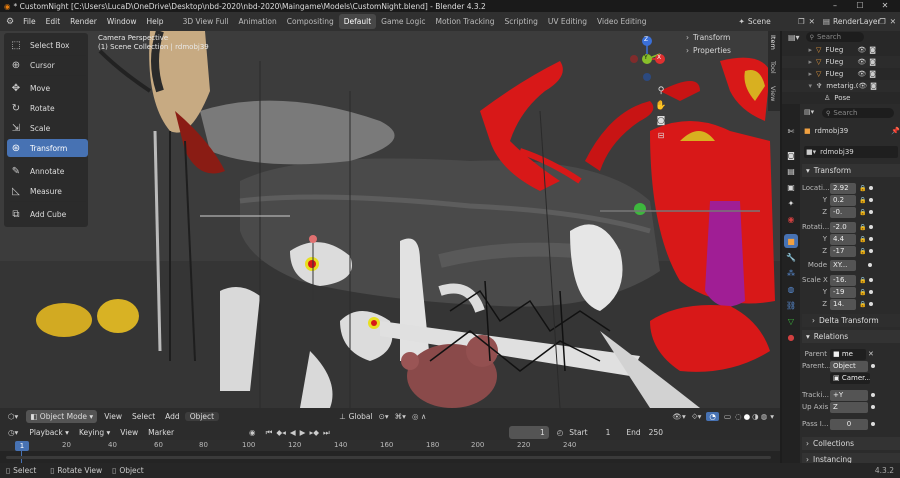  I want to click on scene-selector: Scene, so click(773, 21).